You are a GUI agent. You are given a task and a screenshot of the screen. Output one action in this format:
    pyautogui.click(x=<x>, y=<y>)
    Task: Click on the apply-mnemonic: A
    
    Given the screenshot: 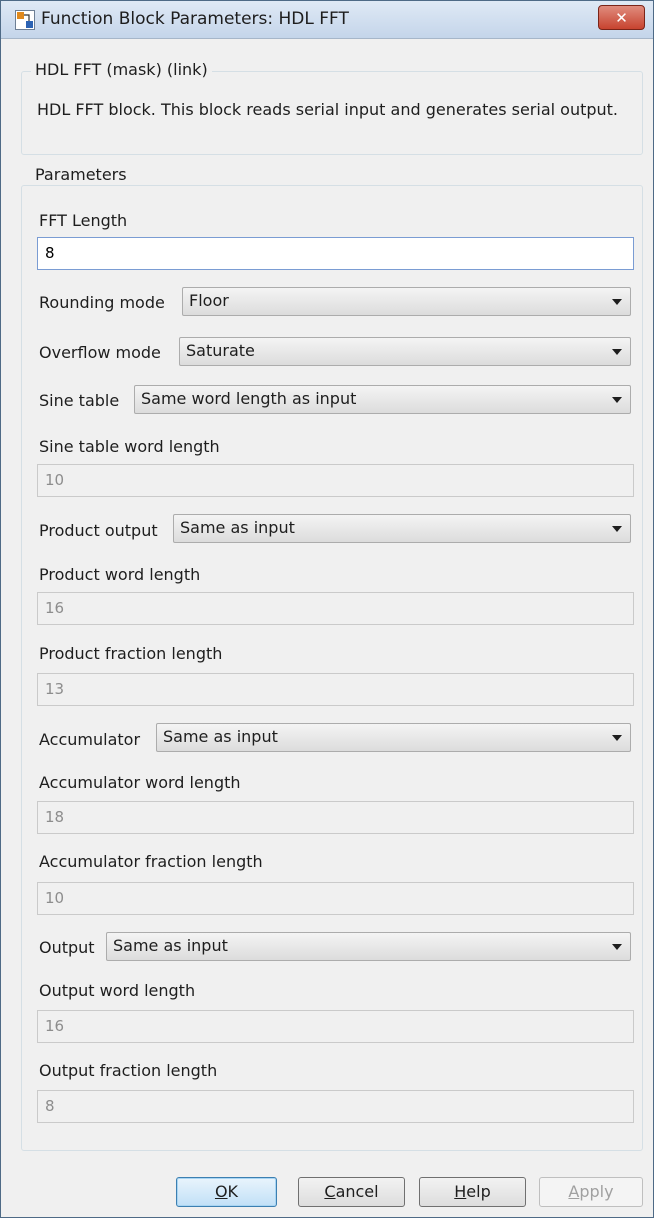 What is the action you would take?
    pyautogui.click(x=574, y=1191)
    